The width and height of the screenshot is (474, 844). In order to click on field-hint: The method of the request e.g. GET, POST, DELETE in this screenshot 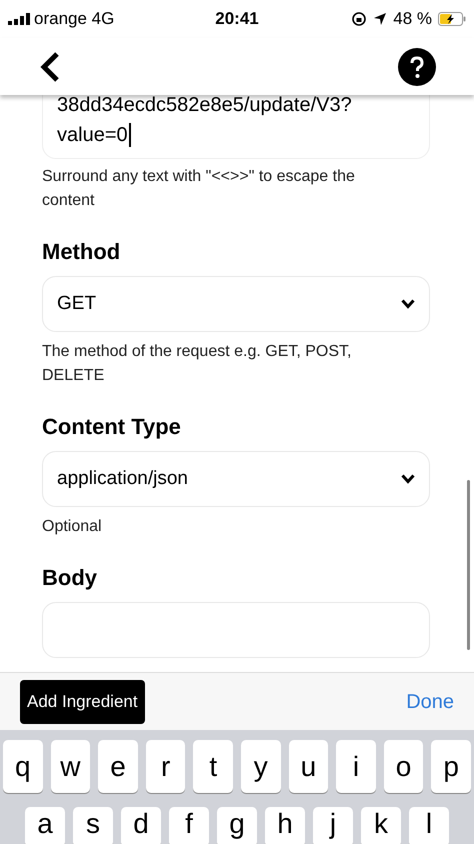, I will do `click(197, 364)`.